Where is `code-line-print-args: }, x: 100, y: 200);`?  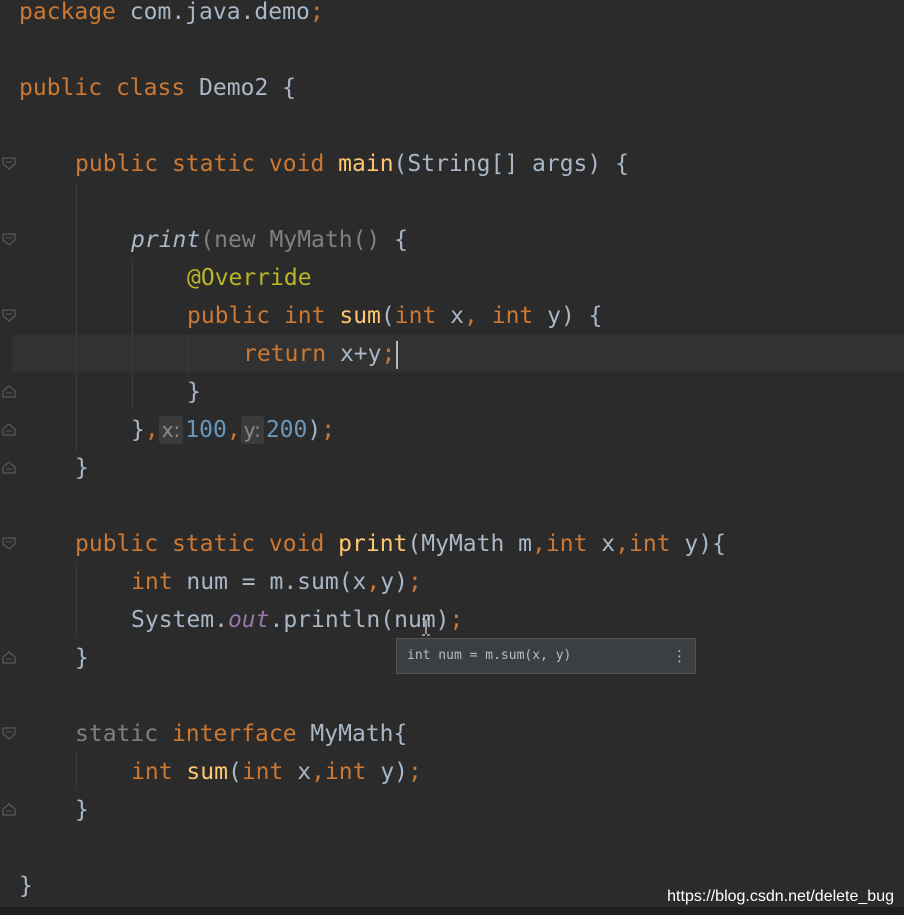 code-line-print-args: }, x: 100, y: 200); is located at coordinates (233, 430).